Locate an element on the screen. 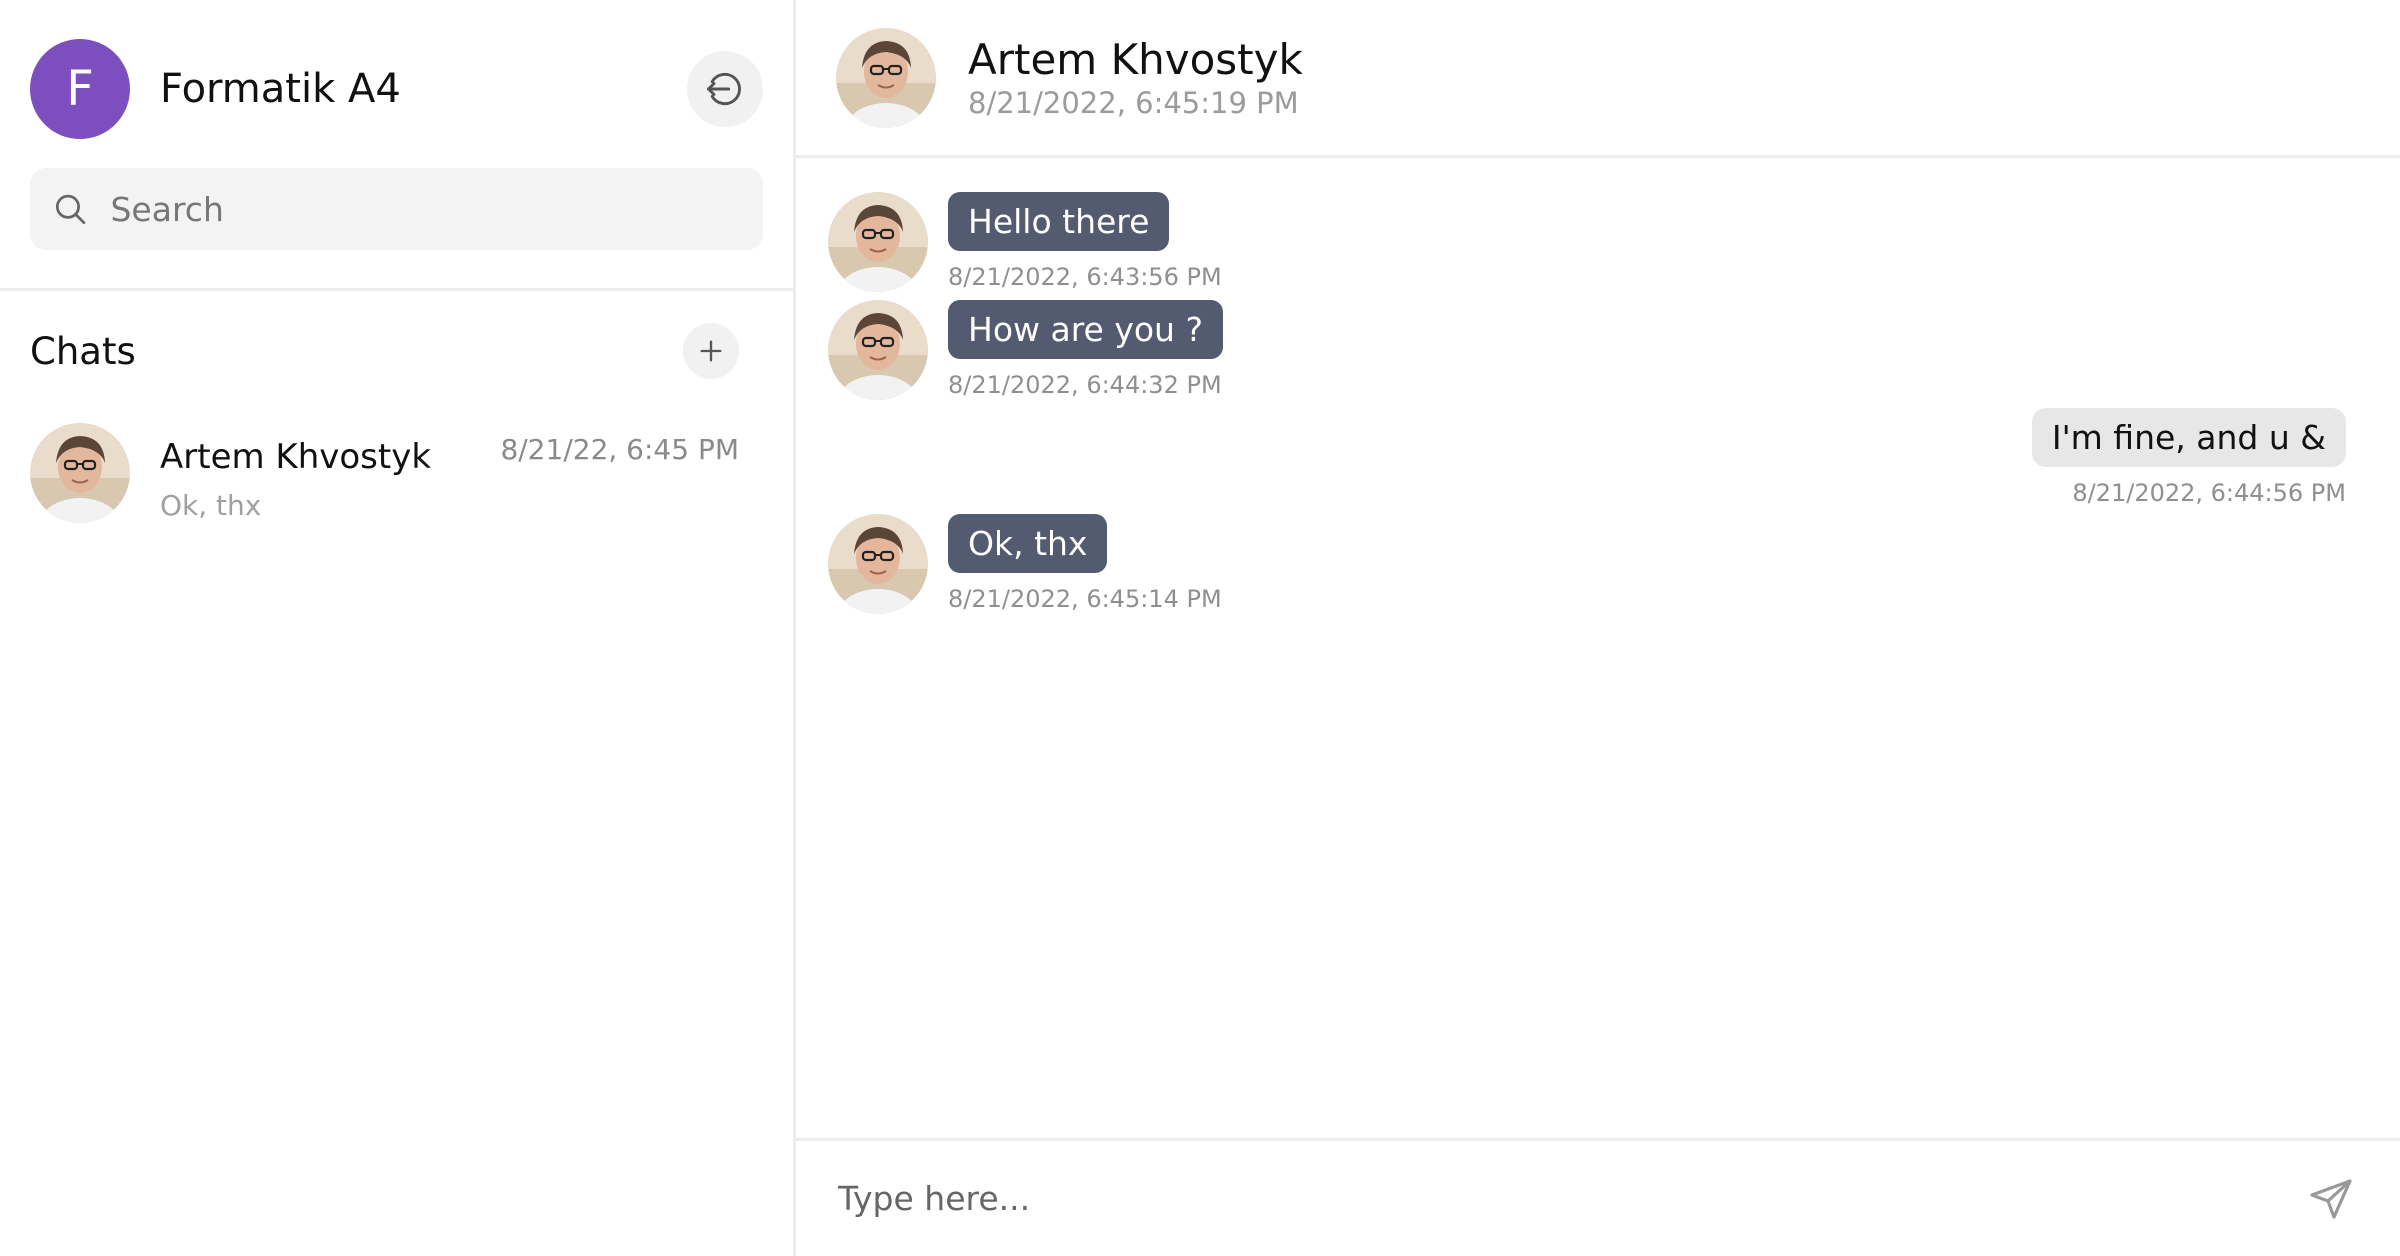 This screenshot has height=1256, width=2400. message-timestamp: 8/21/2022, 6:43:56 PM is located at coordinates (1085, 277).